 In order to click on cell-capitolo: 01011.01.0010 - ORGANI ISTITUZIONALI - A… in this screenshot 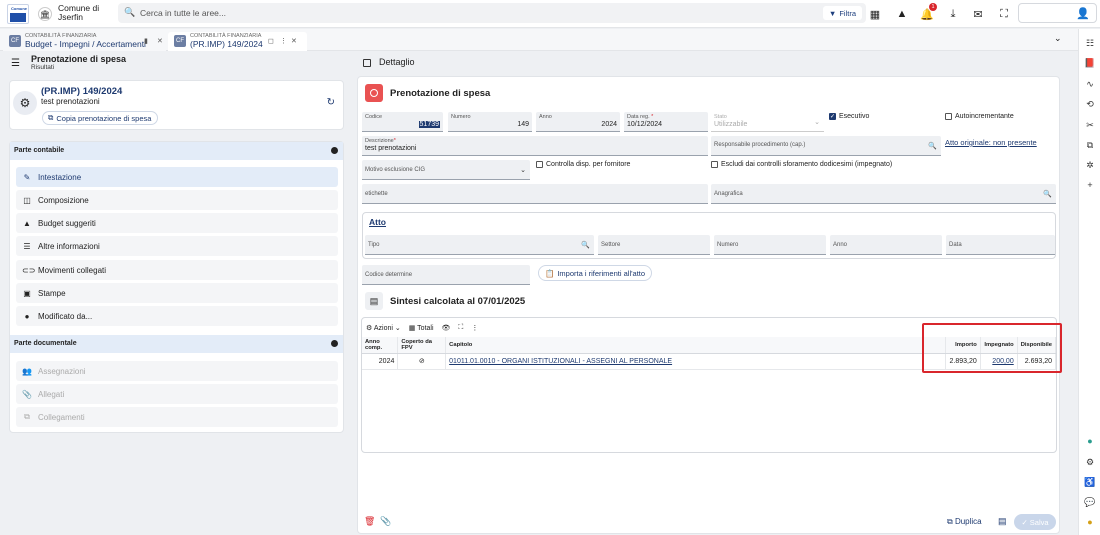, I will do `click(696, 361)`.